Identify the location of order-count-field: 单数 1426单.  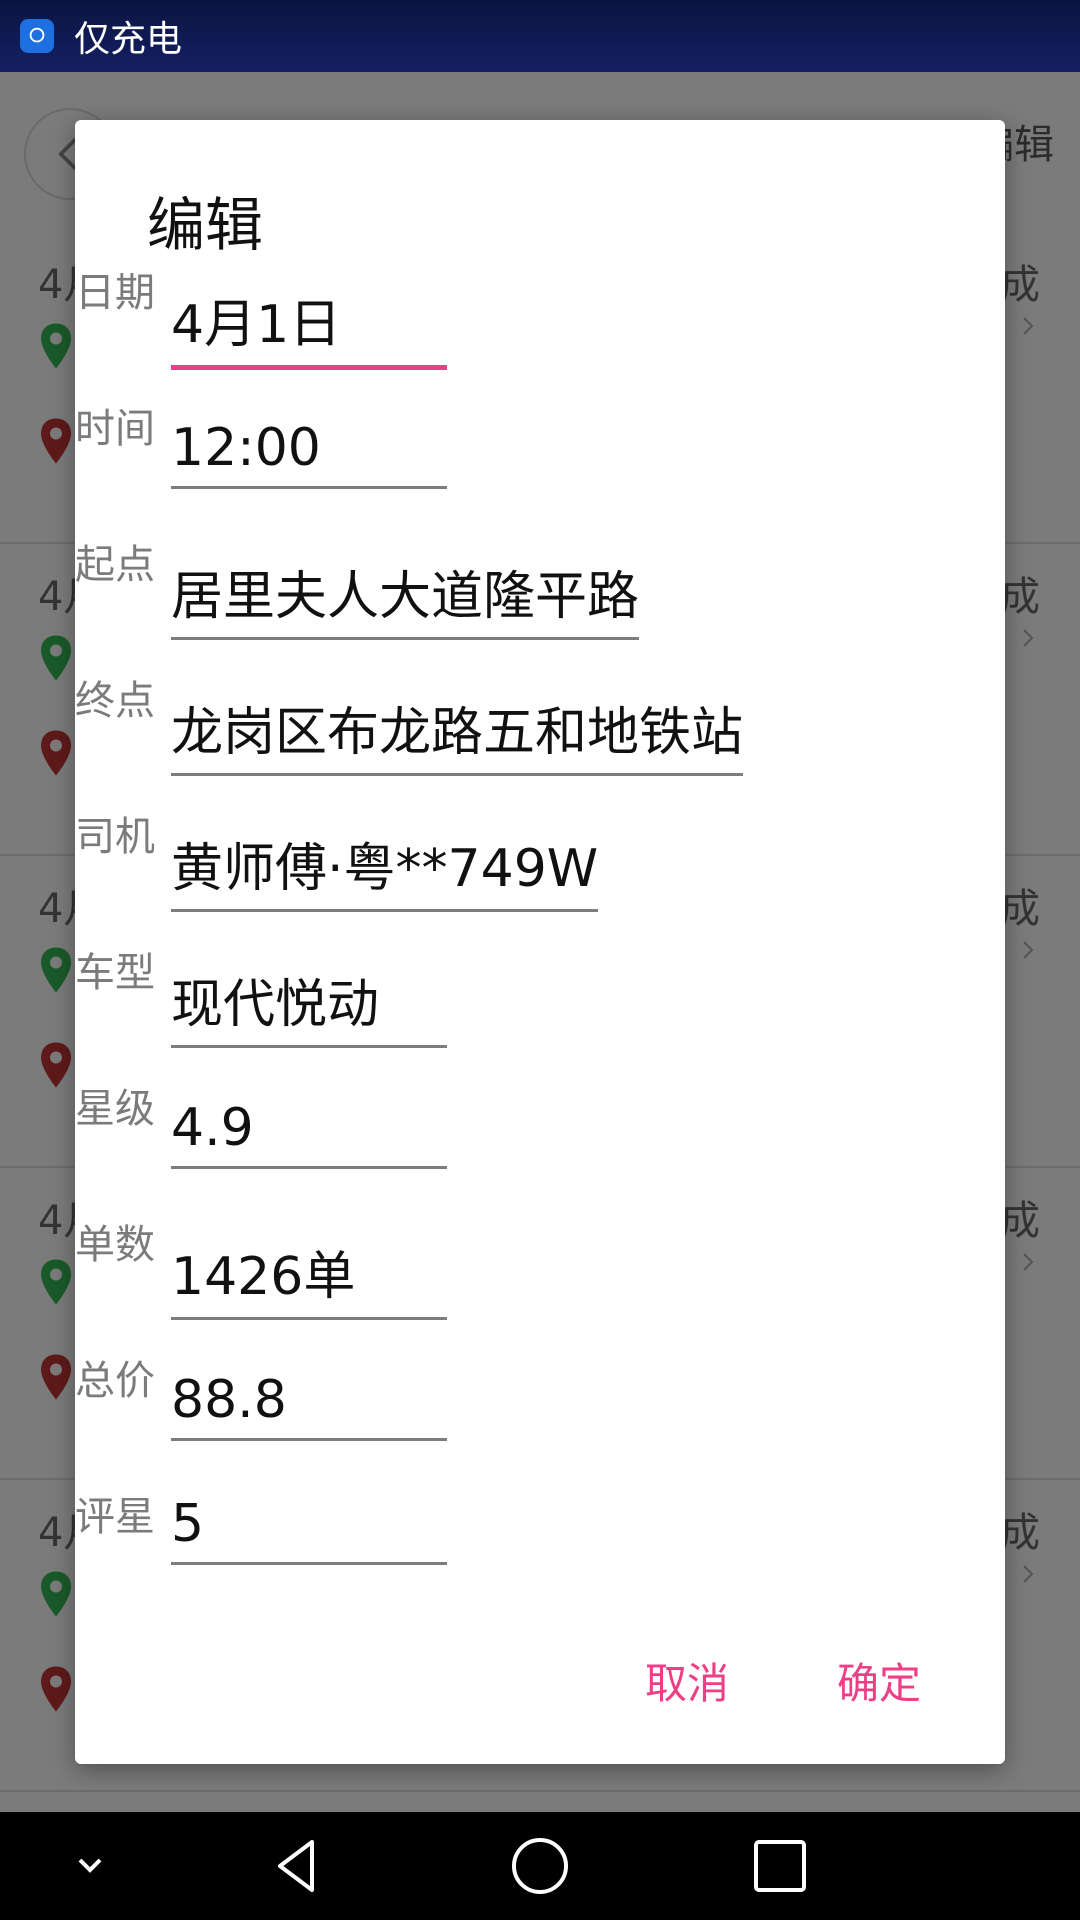
(540, 1277).